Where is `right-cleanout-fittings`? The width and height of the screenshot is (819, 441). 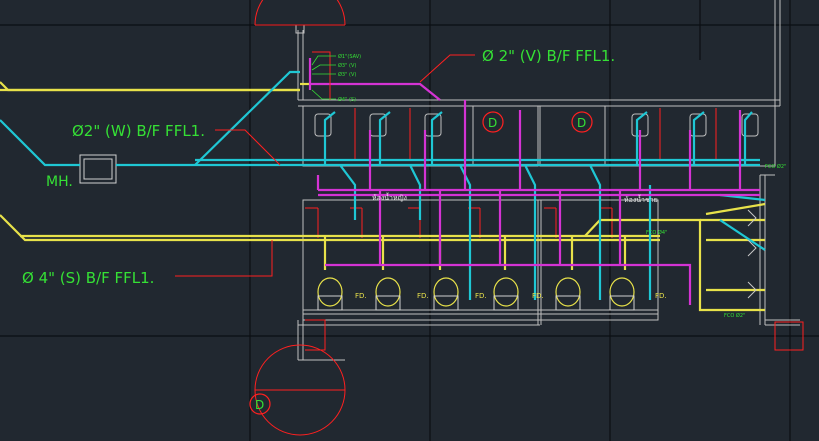 right-cleanout-fittings is located at coordinates (752, 254).